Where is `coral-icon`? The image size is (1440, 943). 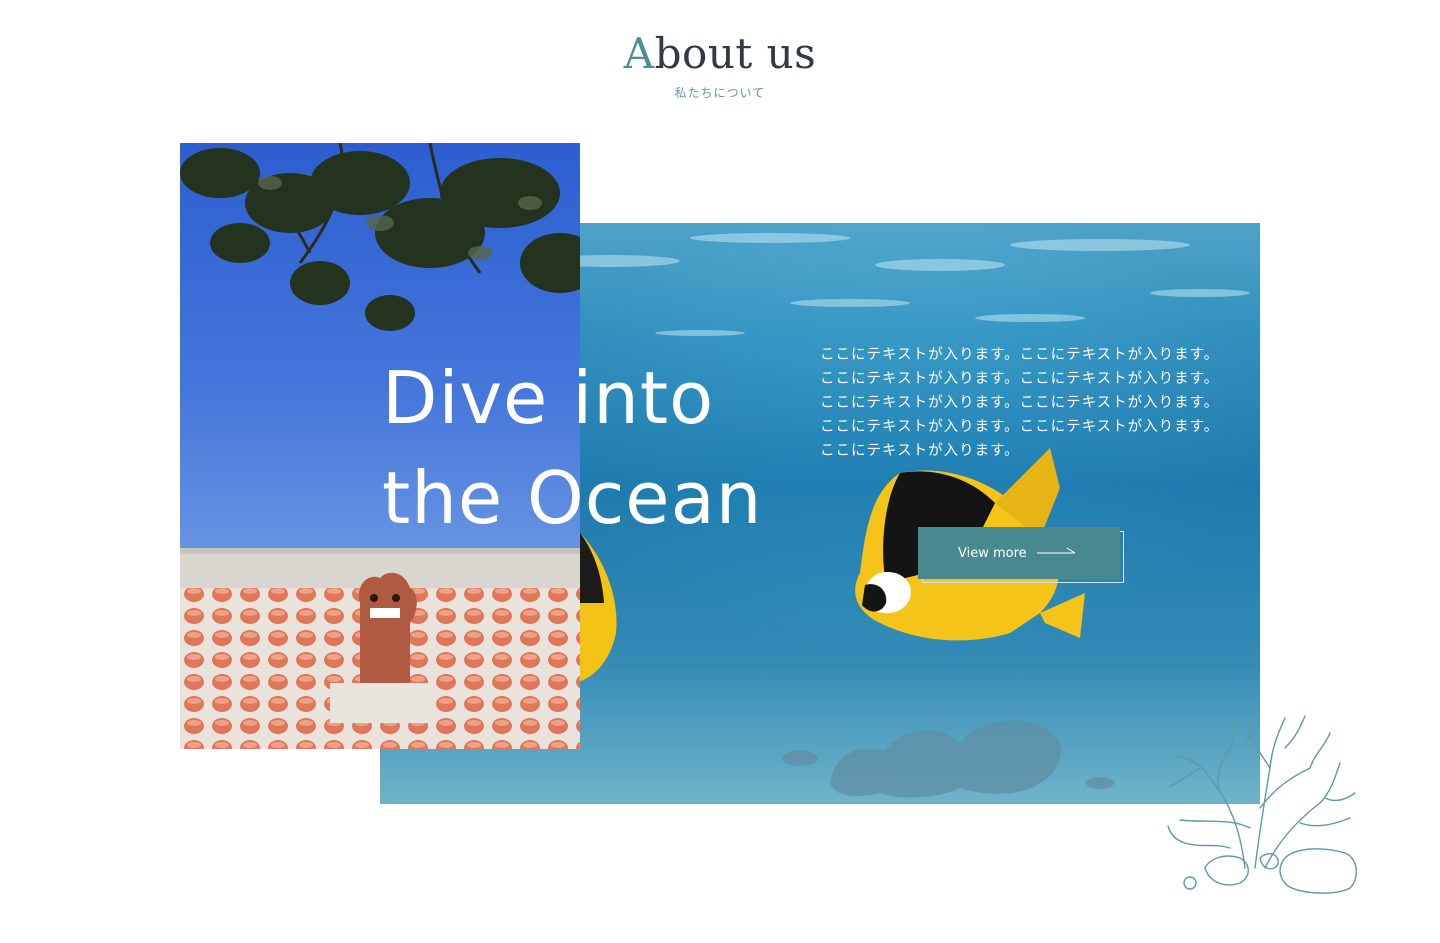
coral-icon is located at coordinates (1262, 803).